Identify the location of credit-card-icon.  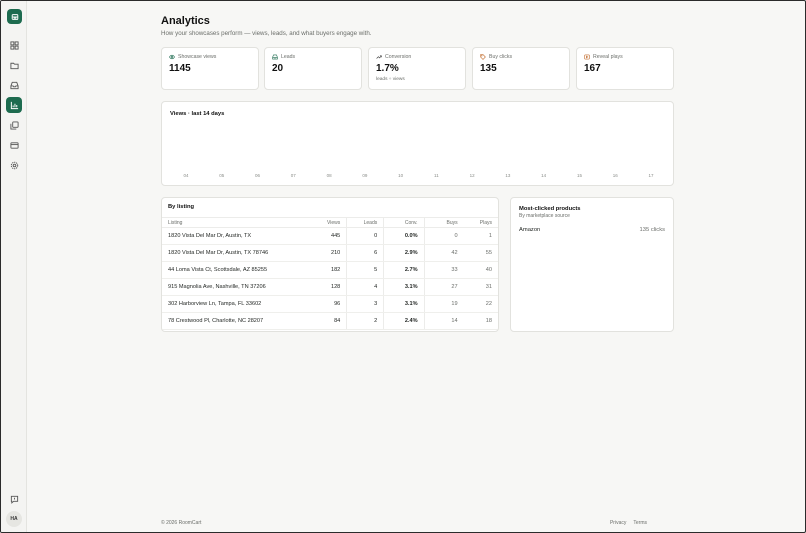
(14, 145).